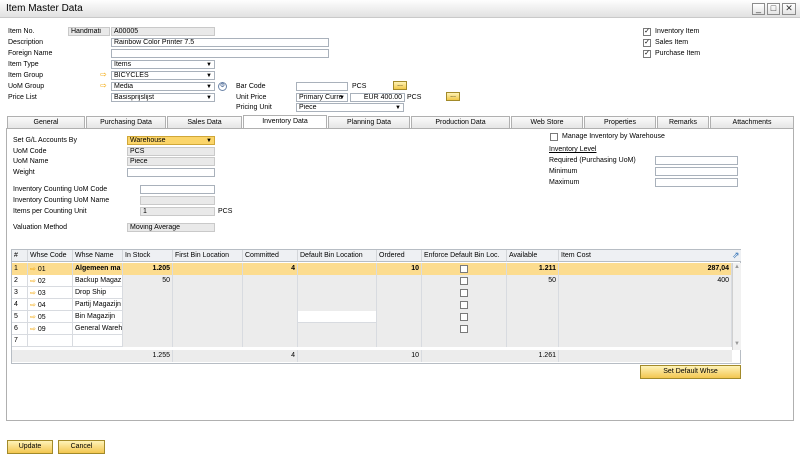 The image size is (800, 462). I want to click on col-header-num: #, so click(20, 256).